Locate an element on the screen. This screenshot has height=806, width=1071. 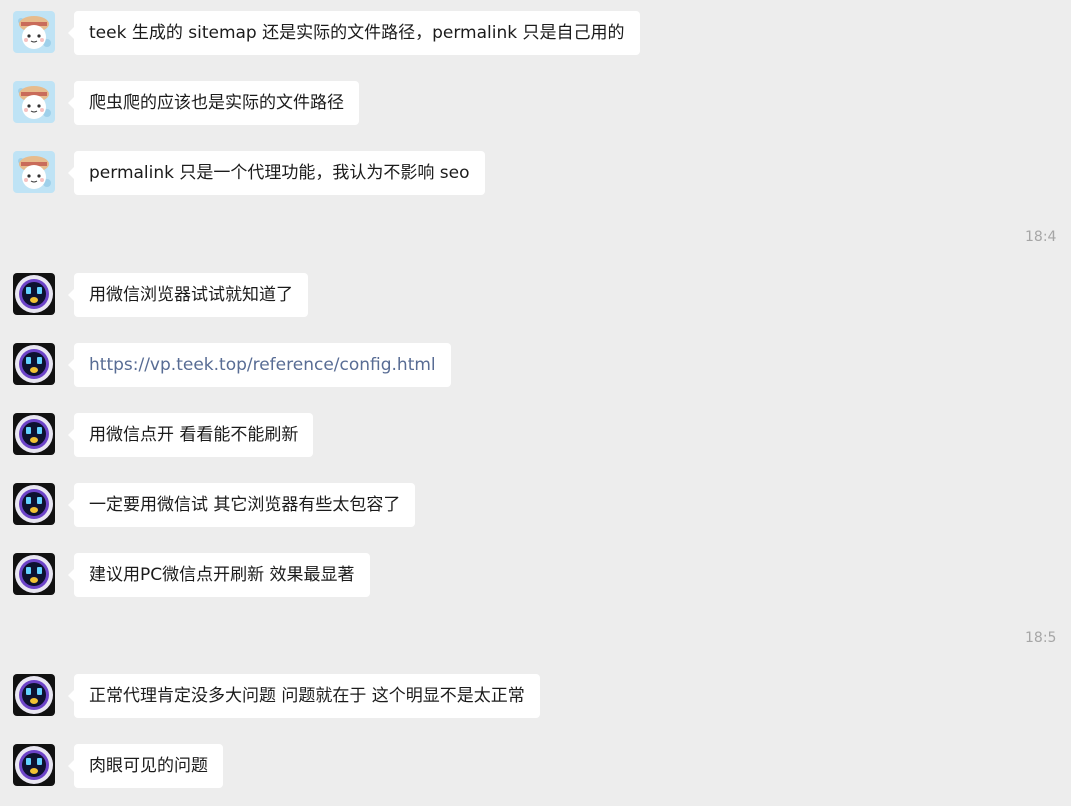
timestamp: 18:5 is located at coordinates (1041, 638).